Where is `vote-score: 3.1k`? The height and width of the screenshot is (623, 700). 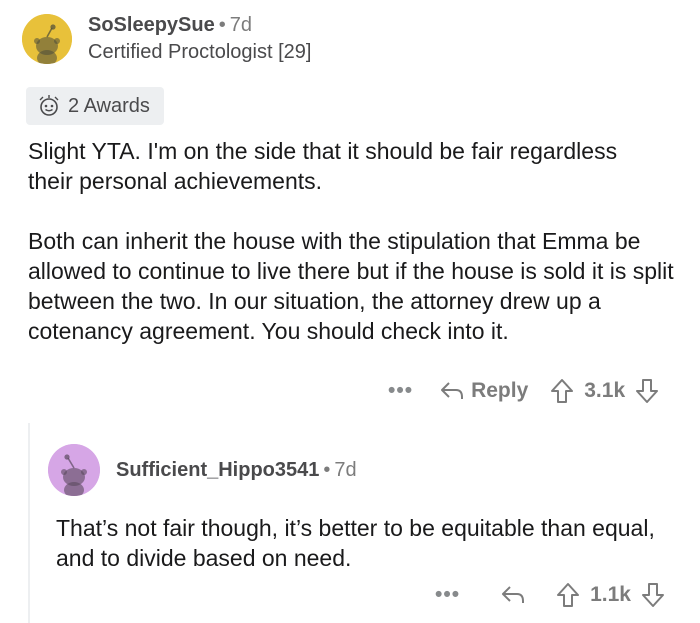 vote-score: 3.1k is located at coordinates (605, 390).